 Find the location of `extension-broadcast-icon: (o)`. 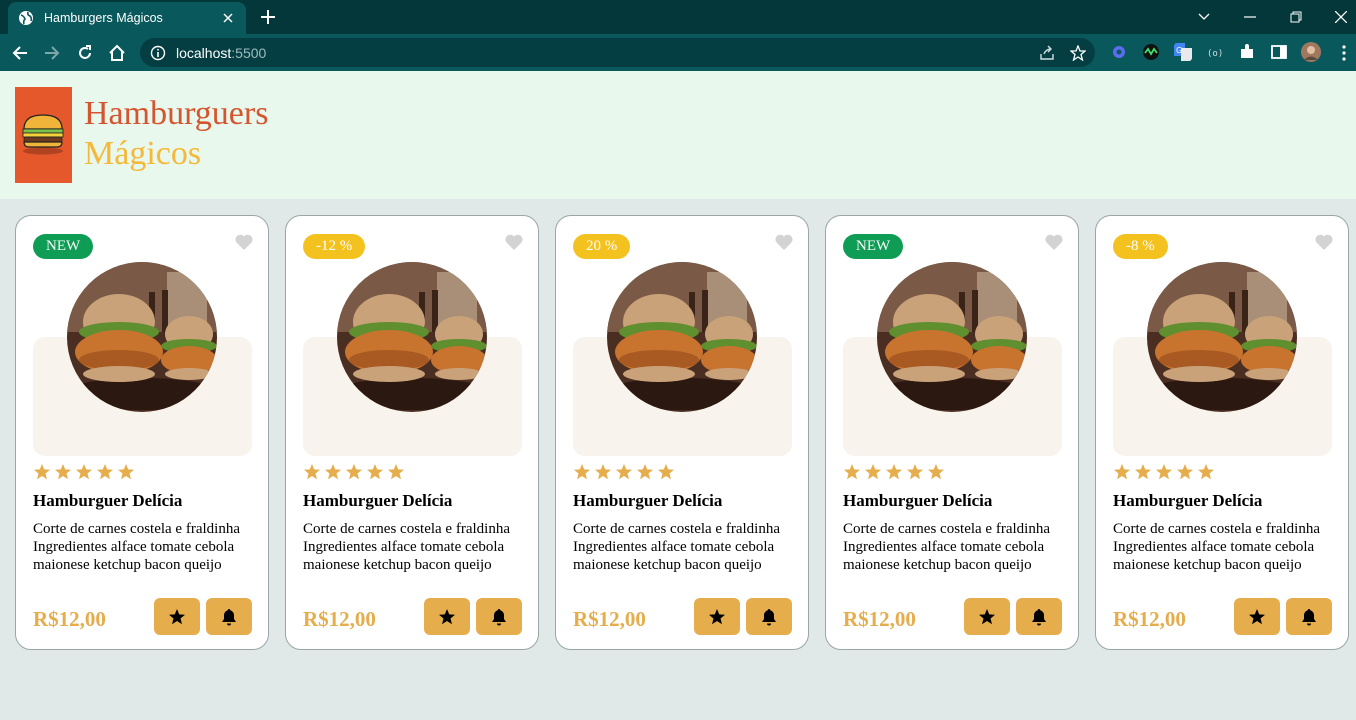

extension-broadcast-icon: (o) is located at coordinates (1215, 52).